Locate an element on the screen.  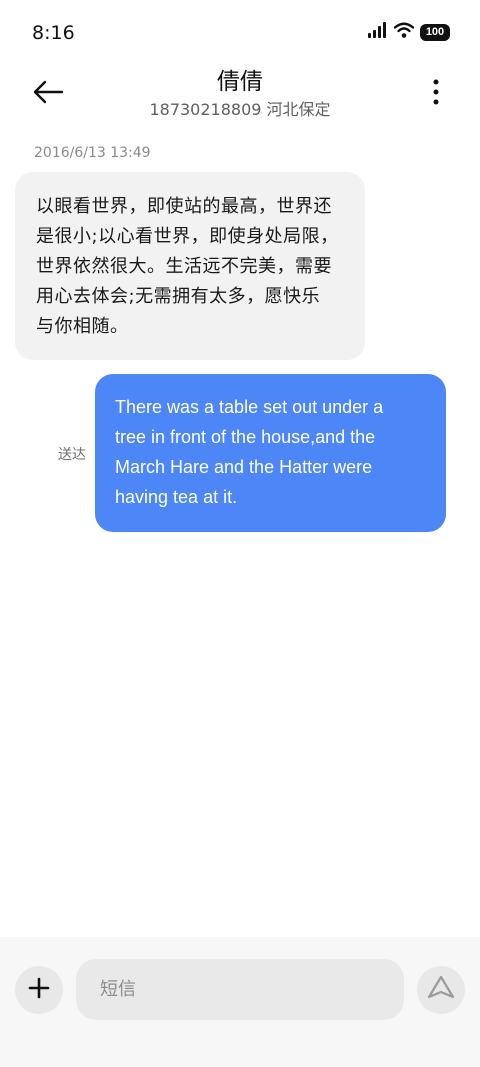
status-icons: 100 is located at coordinates (409, 32).